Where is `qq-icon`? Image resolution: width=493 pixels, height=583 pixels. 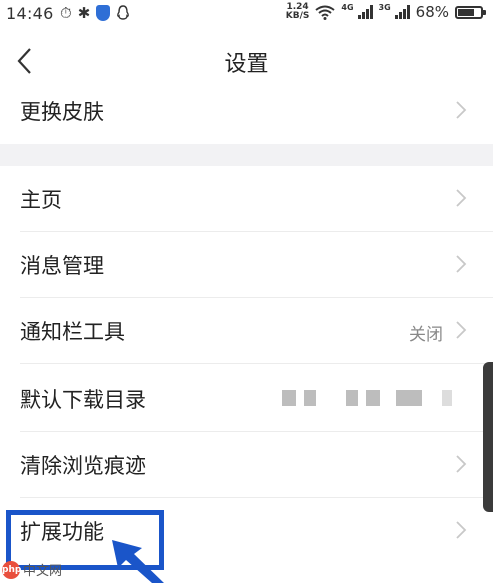
qq-icon is located at coordinates (123, 12).